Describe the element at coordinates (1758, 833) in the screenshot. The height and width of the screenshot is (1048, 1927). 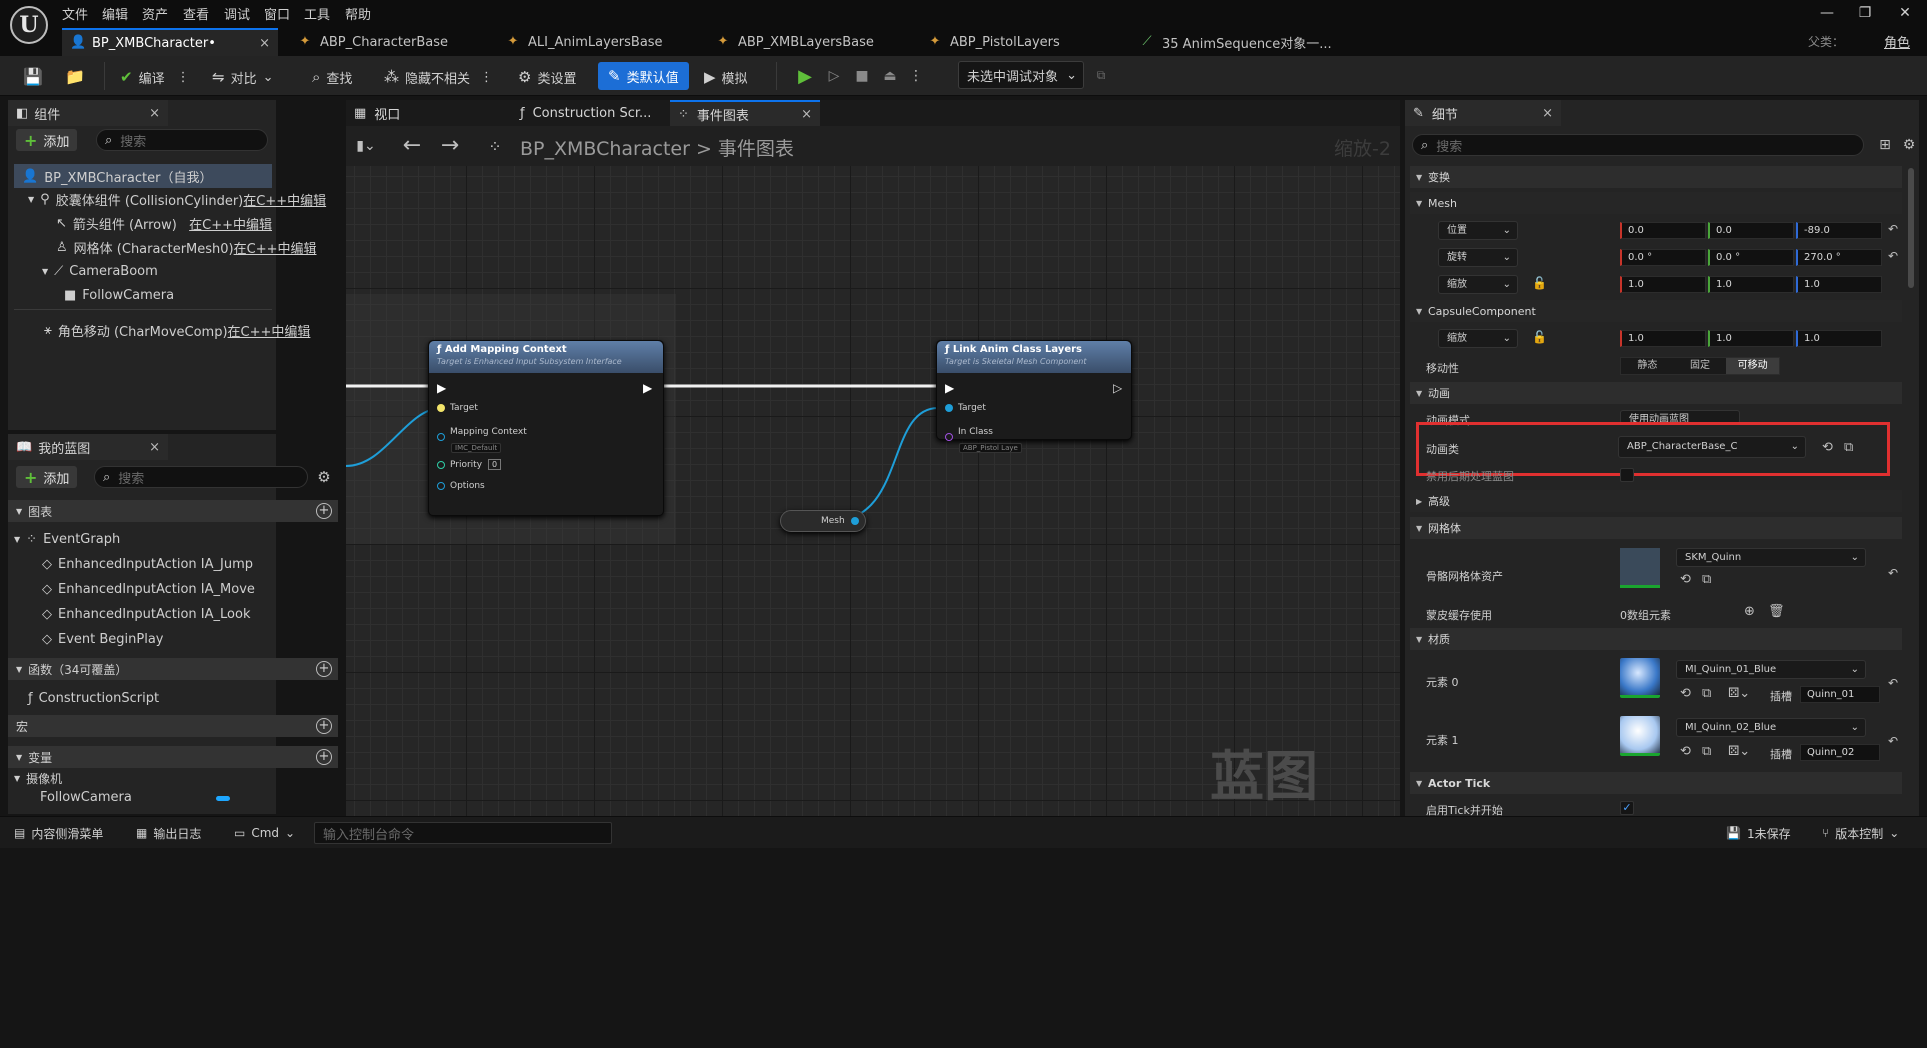
I see `unsaved-button: 💾 1未保存` at that location.